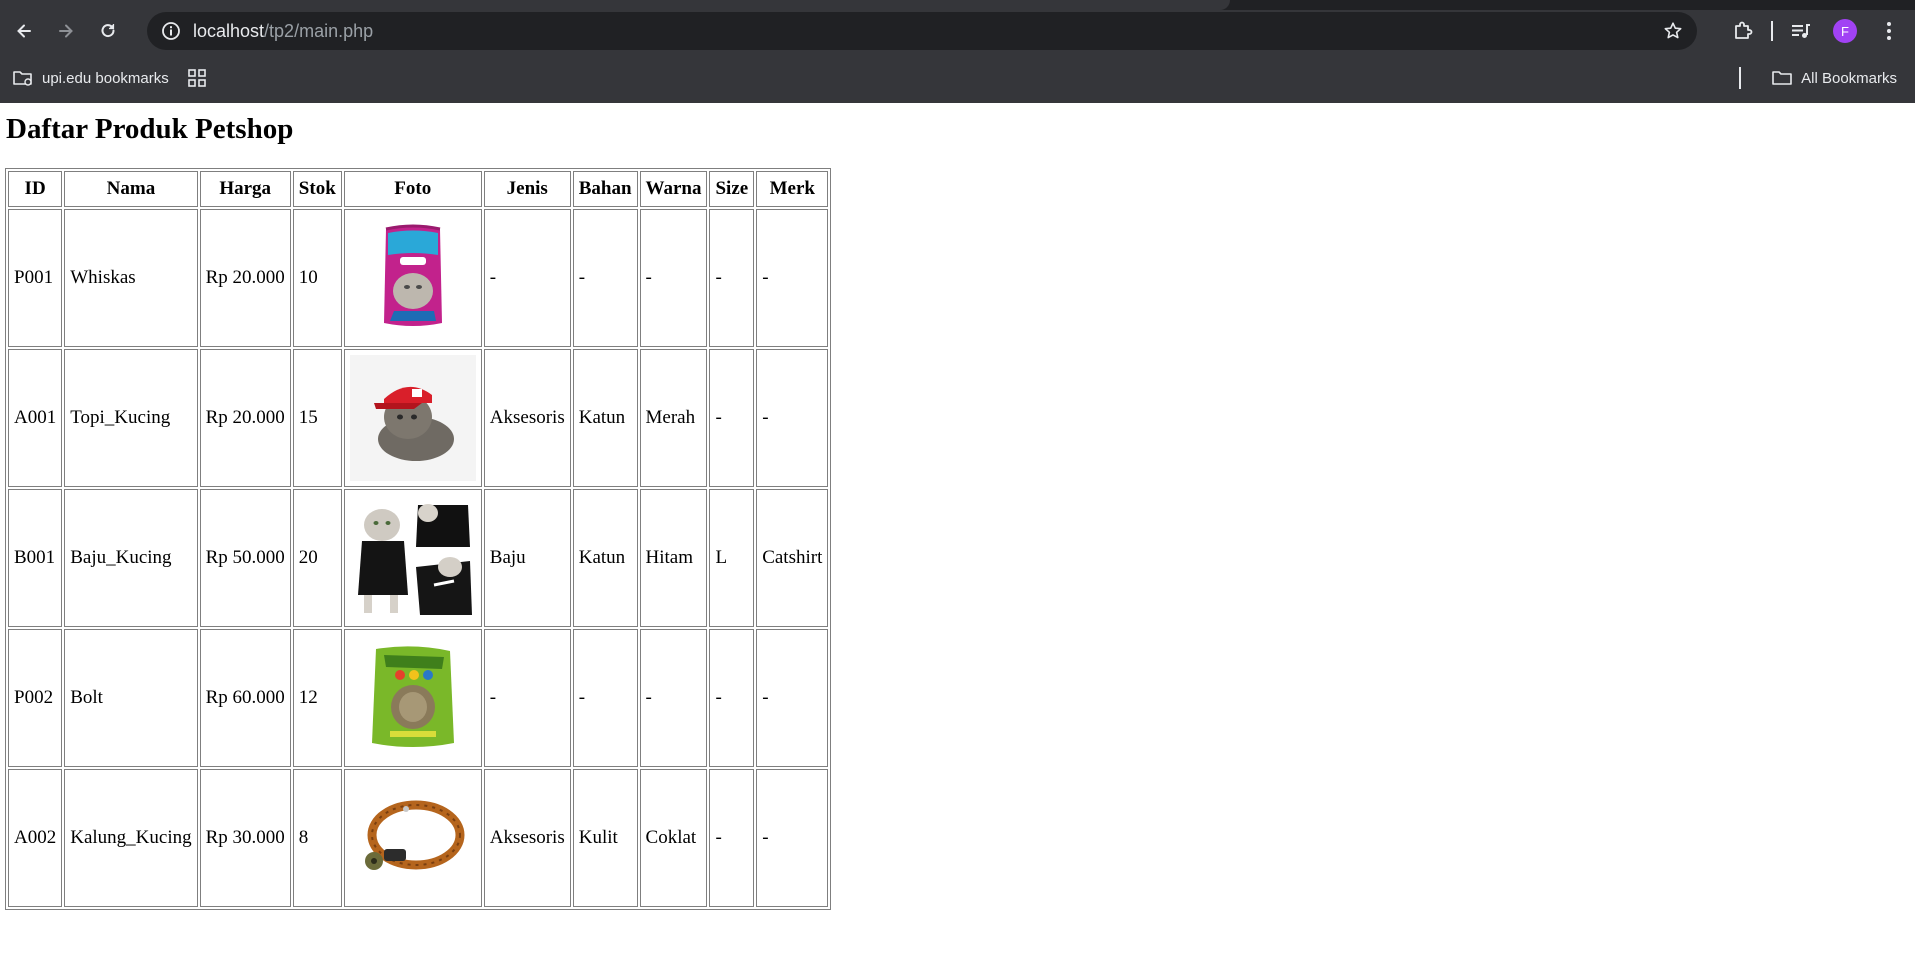 The height and width of the screenshot is (967, 1915). What do you see at coordinates (922, 31) in the screenshot?
I see `address-bar: localhost/tp2/main.php` at bounding box center [922, 31].